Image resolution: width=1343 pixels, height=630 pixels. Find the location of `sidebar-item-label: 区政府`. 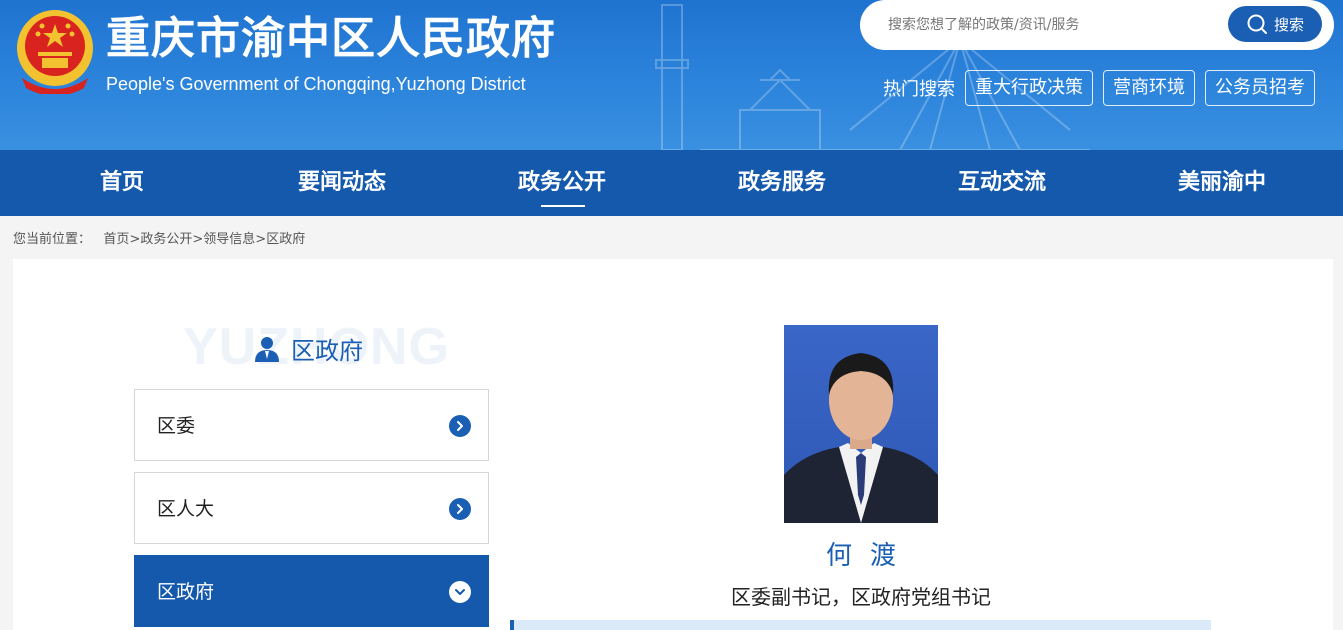

sidebar-item-label: 区政府 is located at coordinates (186, 592).